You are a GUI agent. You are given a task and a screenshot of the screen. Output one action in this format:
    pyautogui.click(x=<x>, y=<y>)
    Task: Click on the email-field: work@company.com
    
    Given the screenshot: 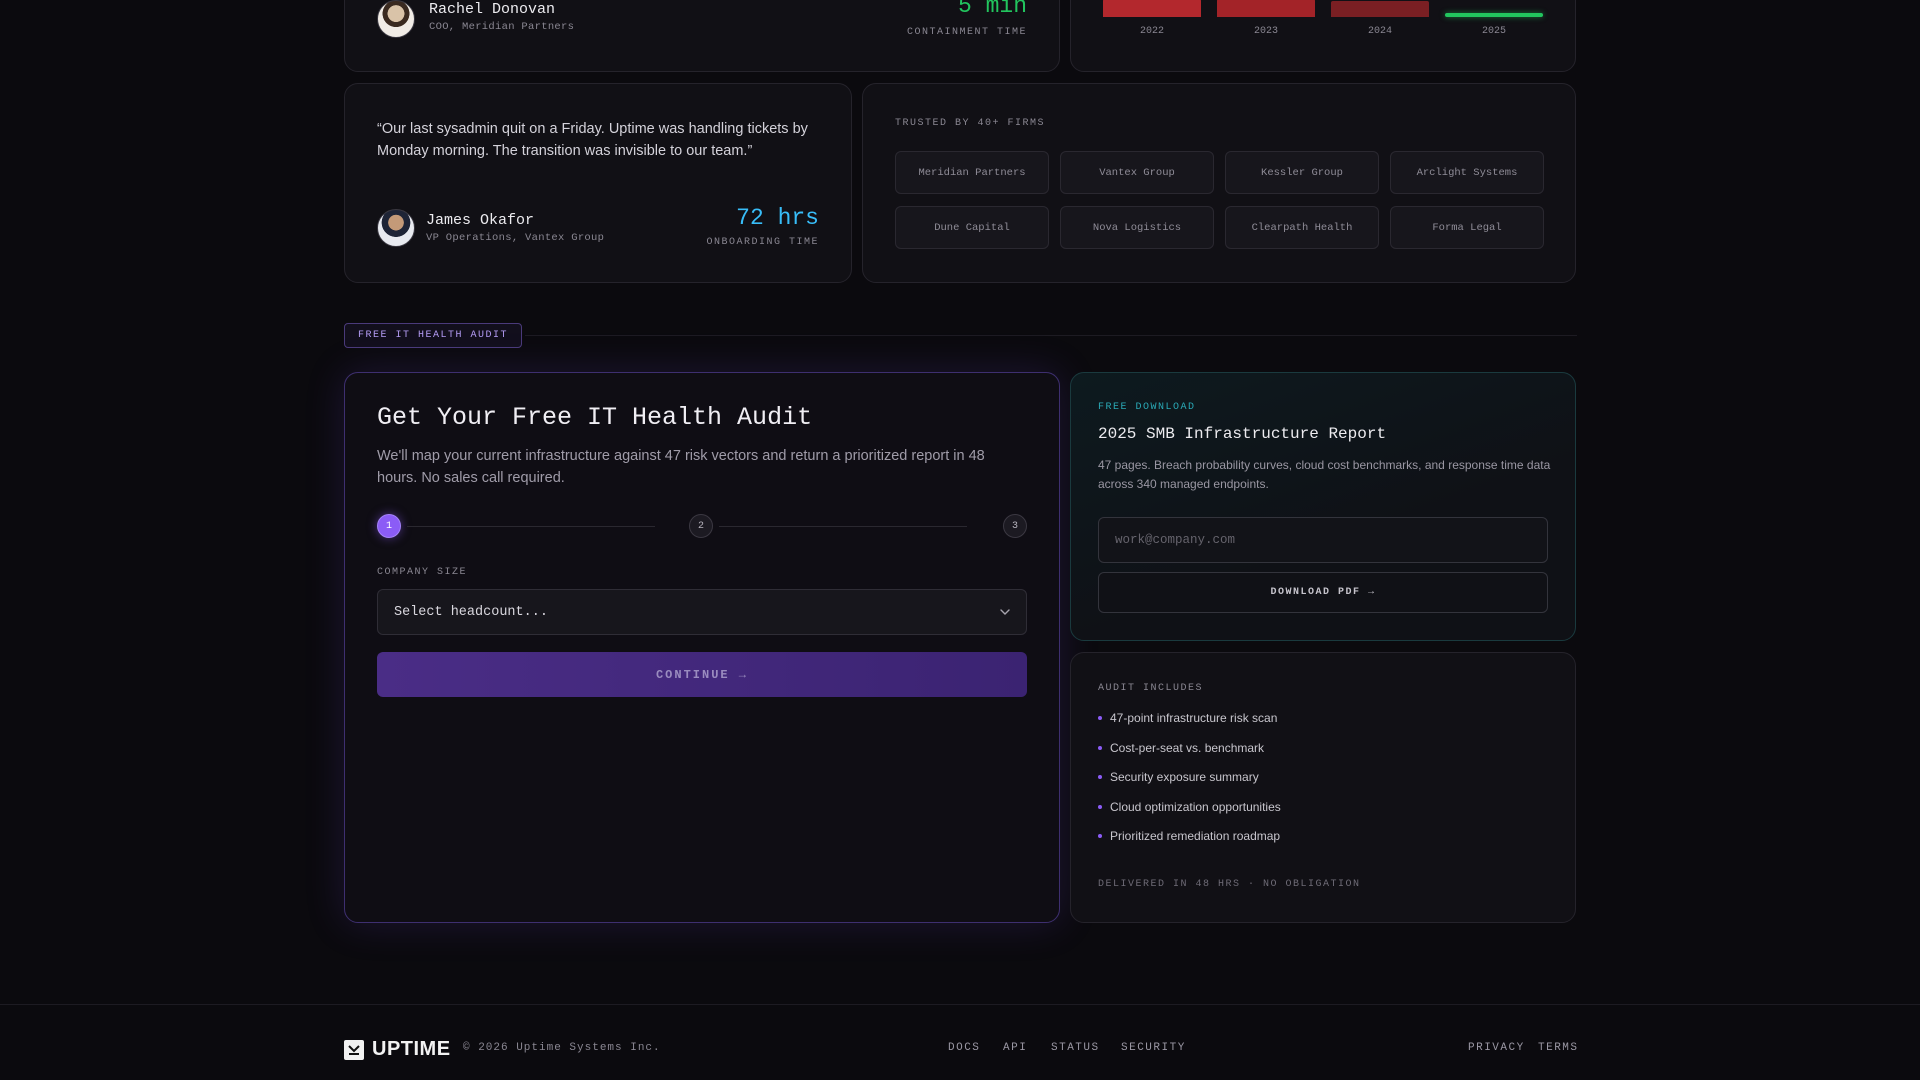 What is the action you would take?
    pyautogui.click(x=1323, y=540)
    